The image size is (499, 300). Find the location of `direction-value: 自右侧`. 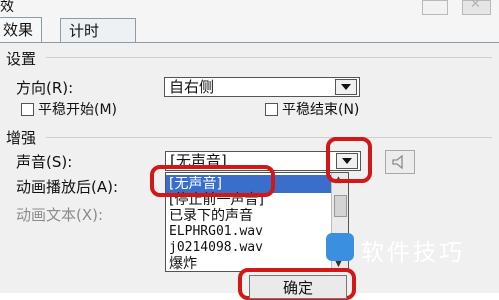

direction-value: 自右侧 is located at coordinates (192, 87).